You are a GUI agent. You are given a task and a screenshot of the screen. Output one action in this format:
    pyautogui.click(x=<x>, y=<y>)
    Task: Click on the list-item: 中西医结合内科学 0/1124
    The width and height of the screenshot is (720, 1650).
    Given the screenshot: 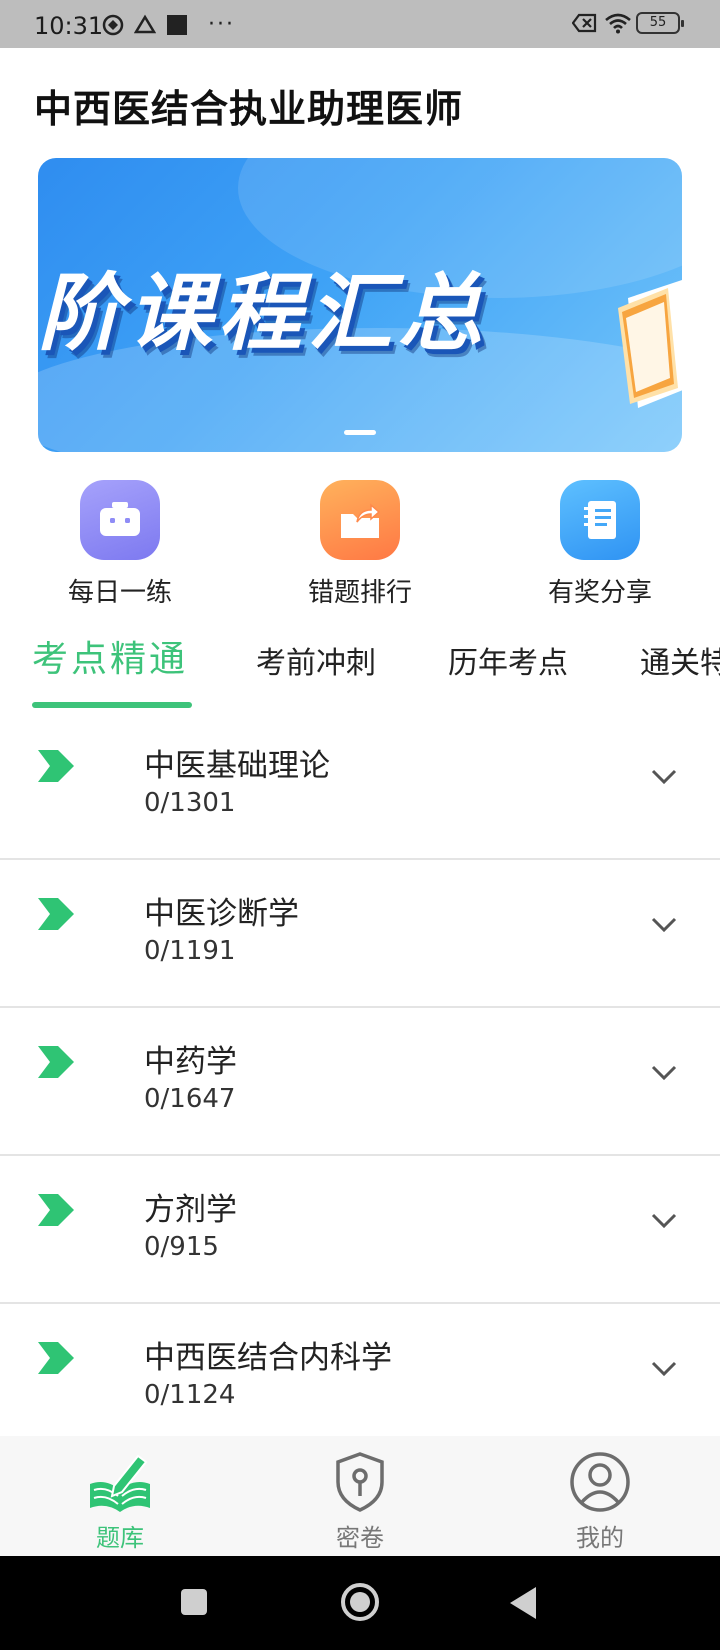 What is the action you would take?
    pyautogui.click(x=360, y=1378)
    